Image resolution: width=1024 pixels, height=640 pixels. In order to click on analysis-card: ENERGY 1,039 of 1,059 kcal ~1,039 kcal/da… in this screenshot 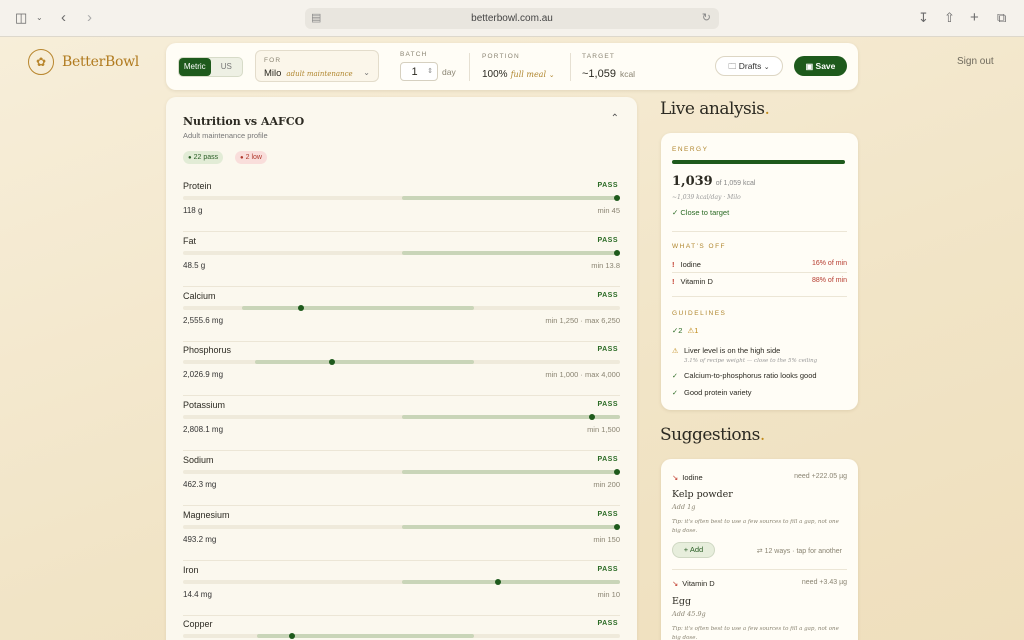, I will do `click(759, 271)`.